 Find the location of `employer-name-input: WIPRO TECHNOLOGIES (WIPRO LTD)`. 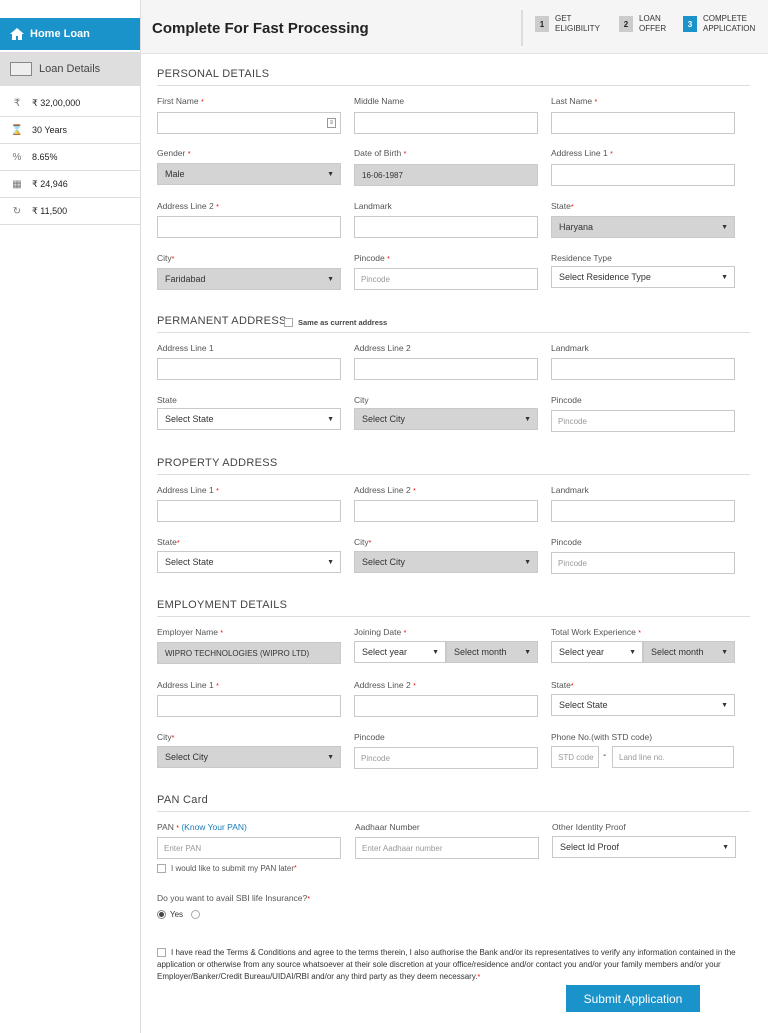

employer-name-input: WIPRO TECHNOLOGIES (WIPRO LTD) is located at coordinates (249, 653).